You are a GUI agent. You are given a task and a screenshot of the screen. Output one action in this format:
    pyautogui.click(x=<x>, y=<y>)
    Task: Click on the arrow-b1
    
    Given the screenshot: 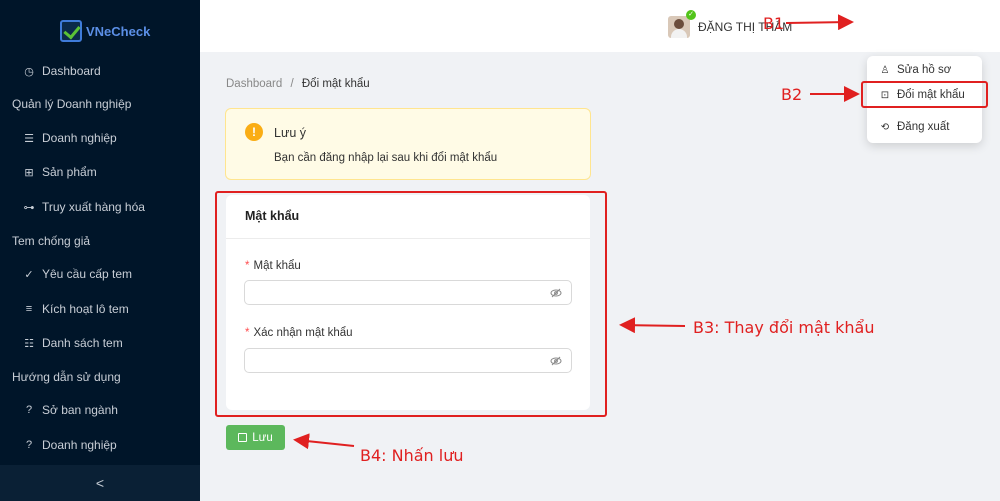 What is the action you would take?
    pyautogui.click(x=819, y=22)
    